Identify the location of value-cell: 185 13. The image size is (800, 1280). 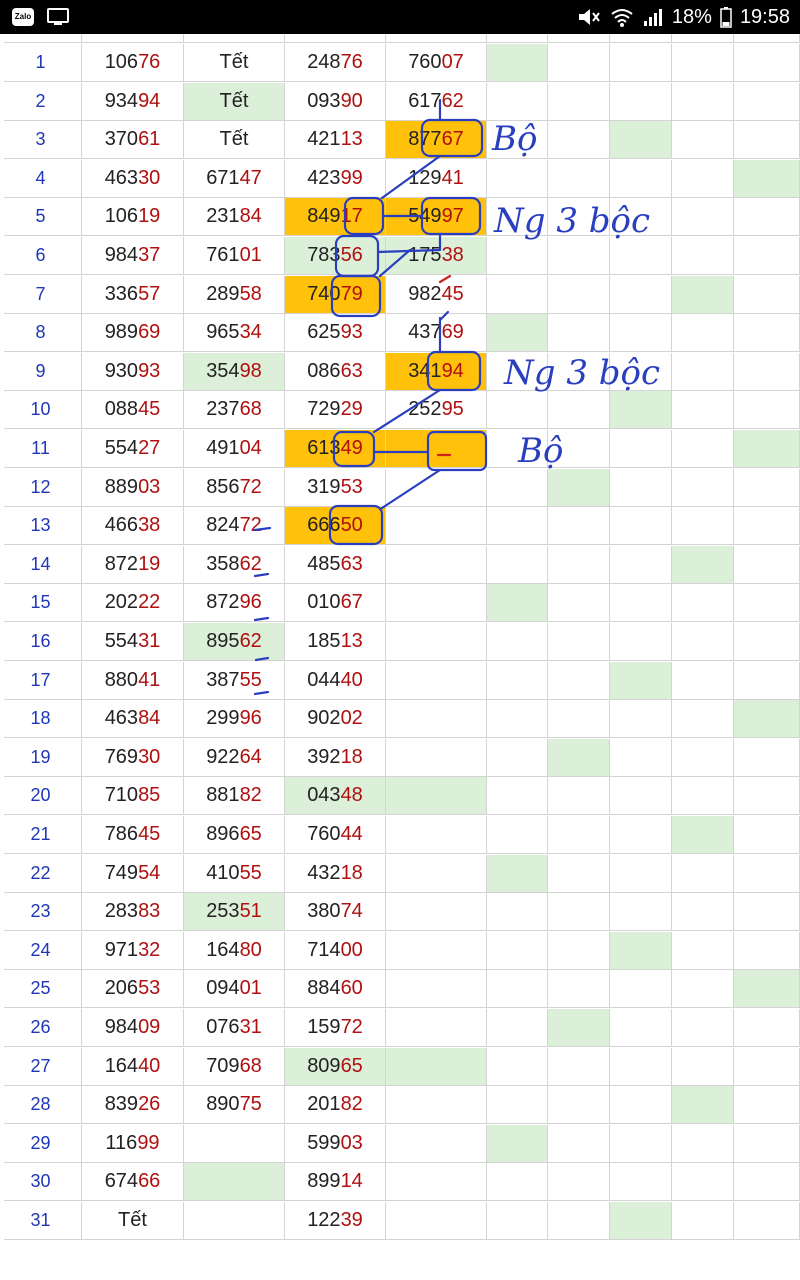
(335, 642).